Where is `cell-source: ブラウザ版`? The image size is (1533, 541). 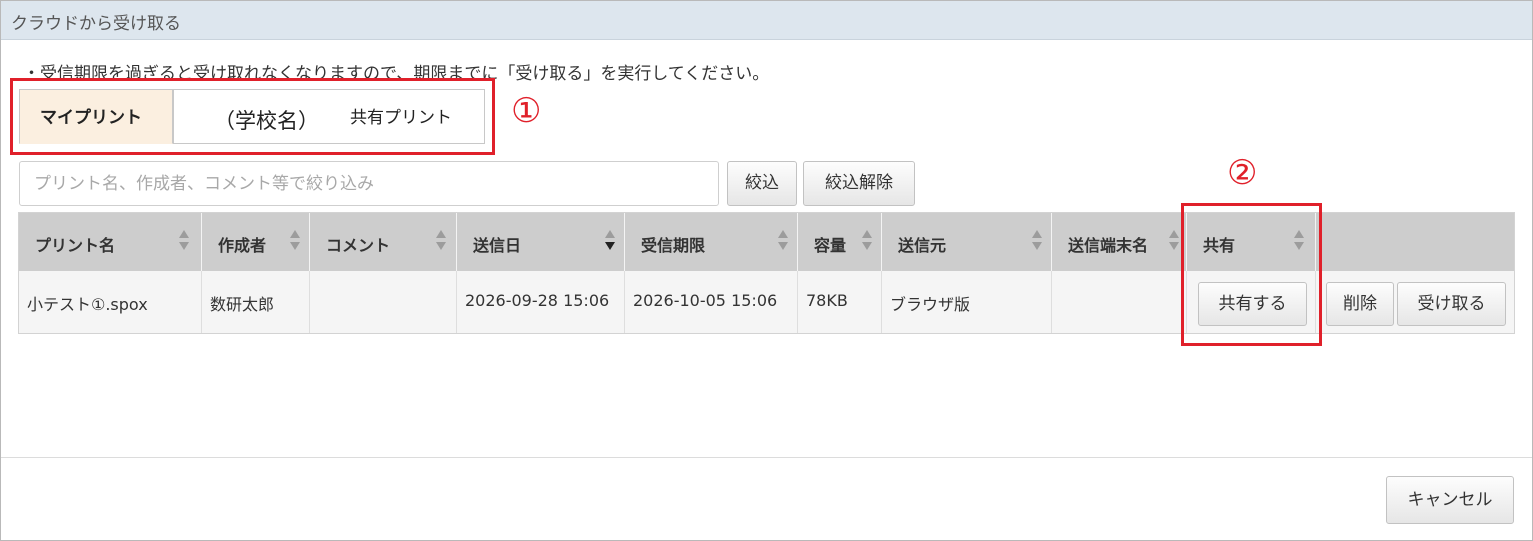
cell-source: ブラウザ版 is located at coordinates (967, 302).